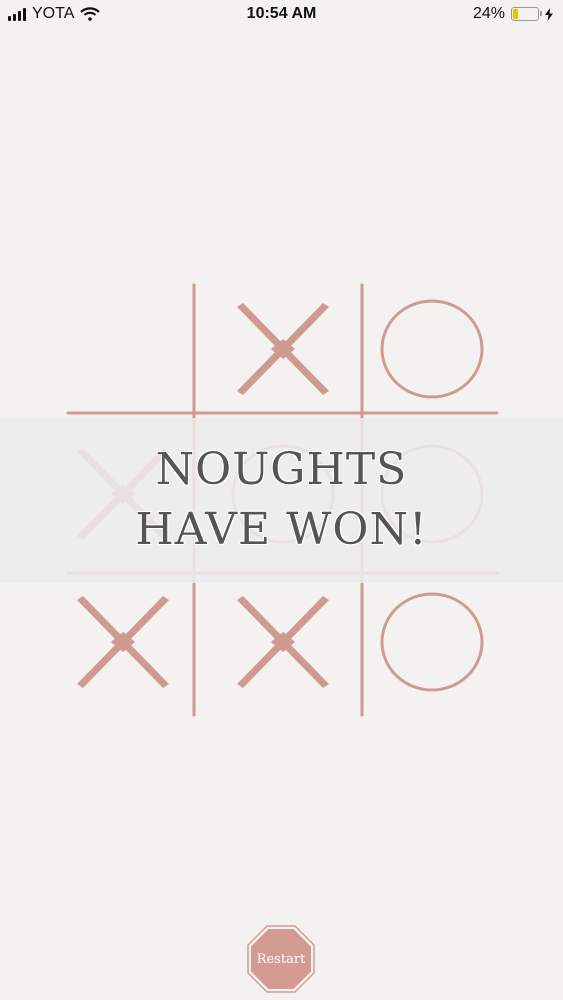 This screenshot has height=1000, width=563. Describe the element at coordinates (281, 500) in the screenshot. I see `result-message: NOUGHTS HAVE WON!` at that location.